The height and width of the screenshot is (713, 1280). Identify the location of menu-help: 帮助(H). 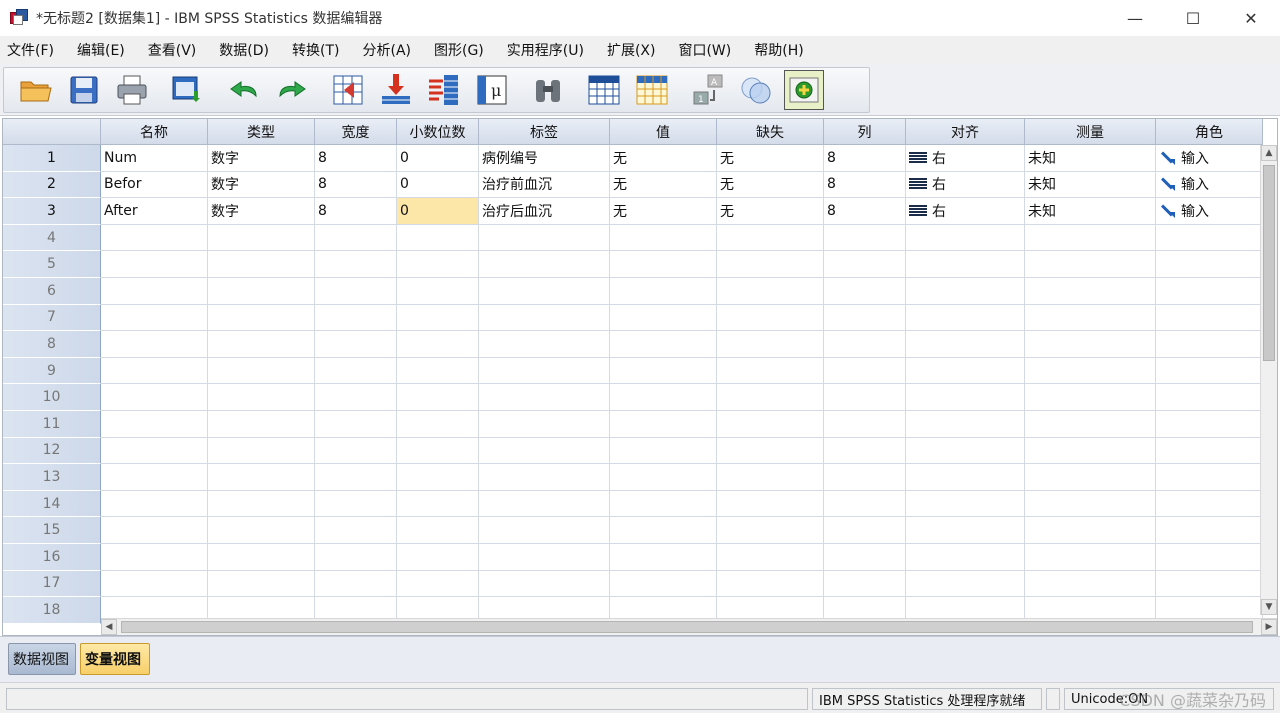
(779, 50).